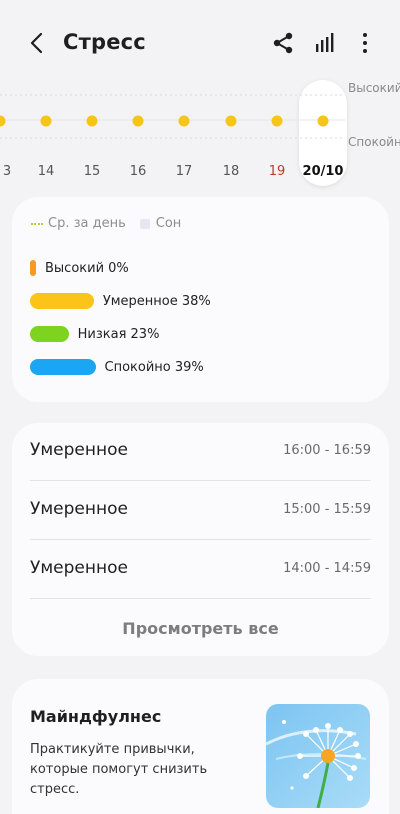  I want to click on list-item: Умеренное 15:00 - 15:59, so click(200, 511).